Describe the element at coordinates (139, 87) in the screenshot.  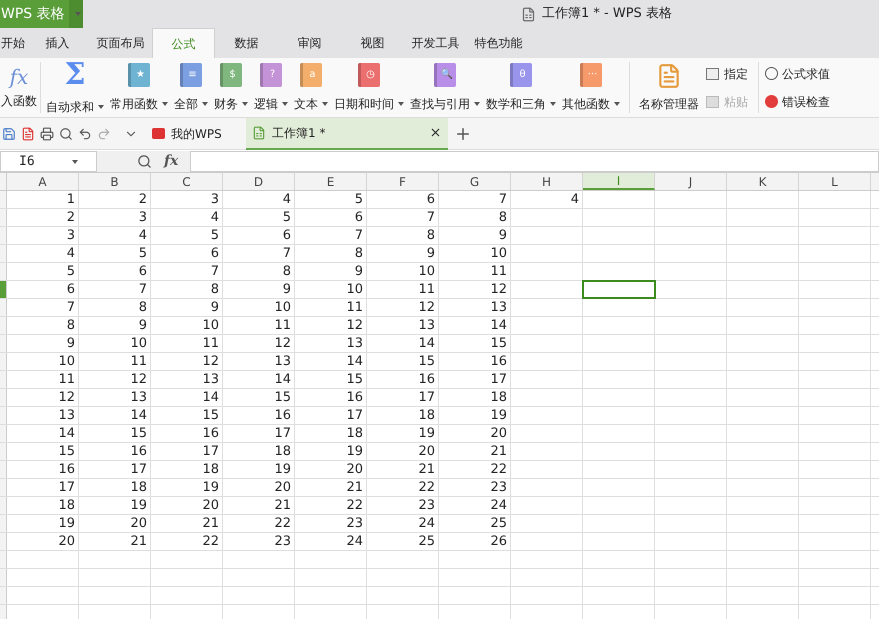
I see `function-category-button: ★ 常用函数` at that location.